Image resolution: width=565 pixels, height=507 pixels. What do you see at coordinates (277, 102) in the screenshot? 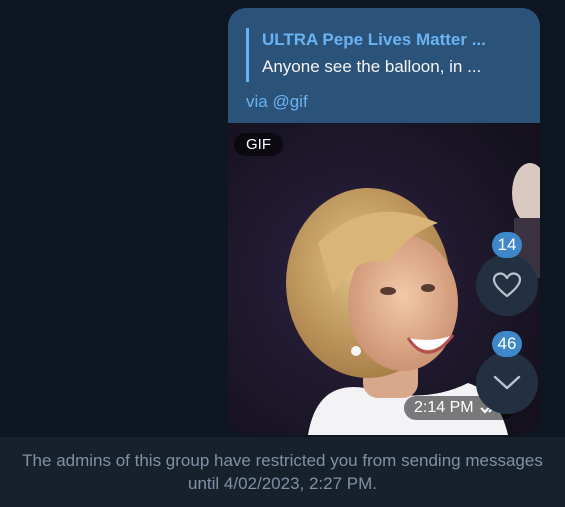
I see `via-bot-link: via @gif` at bounding box center [277, 102].